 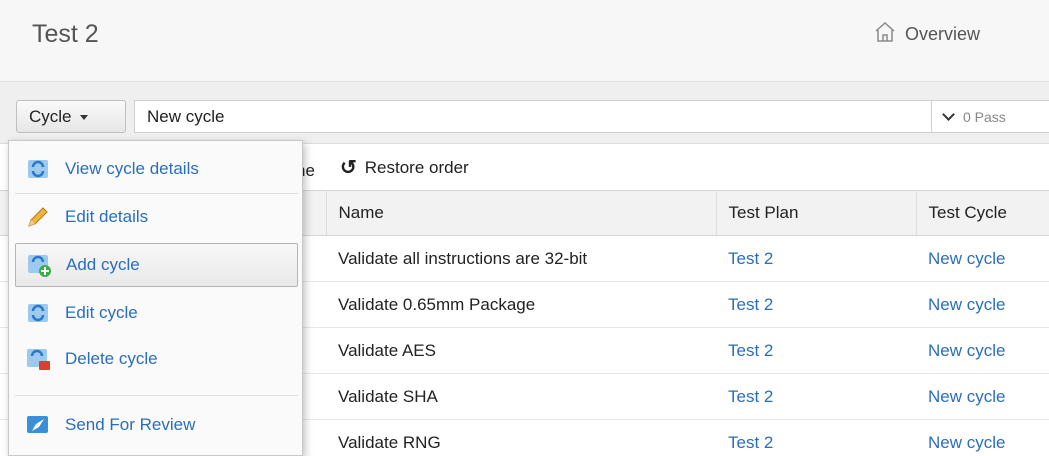 What do you see at coordinates (38, 359) in the screenshot?
I see `delete-cycle-icon` at bounding box center [38, 359].